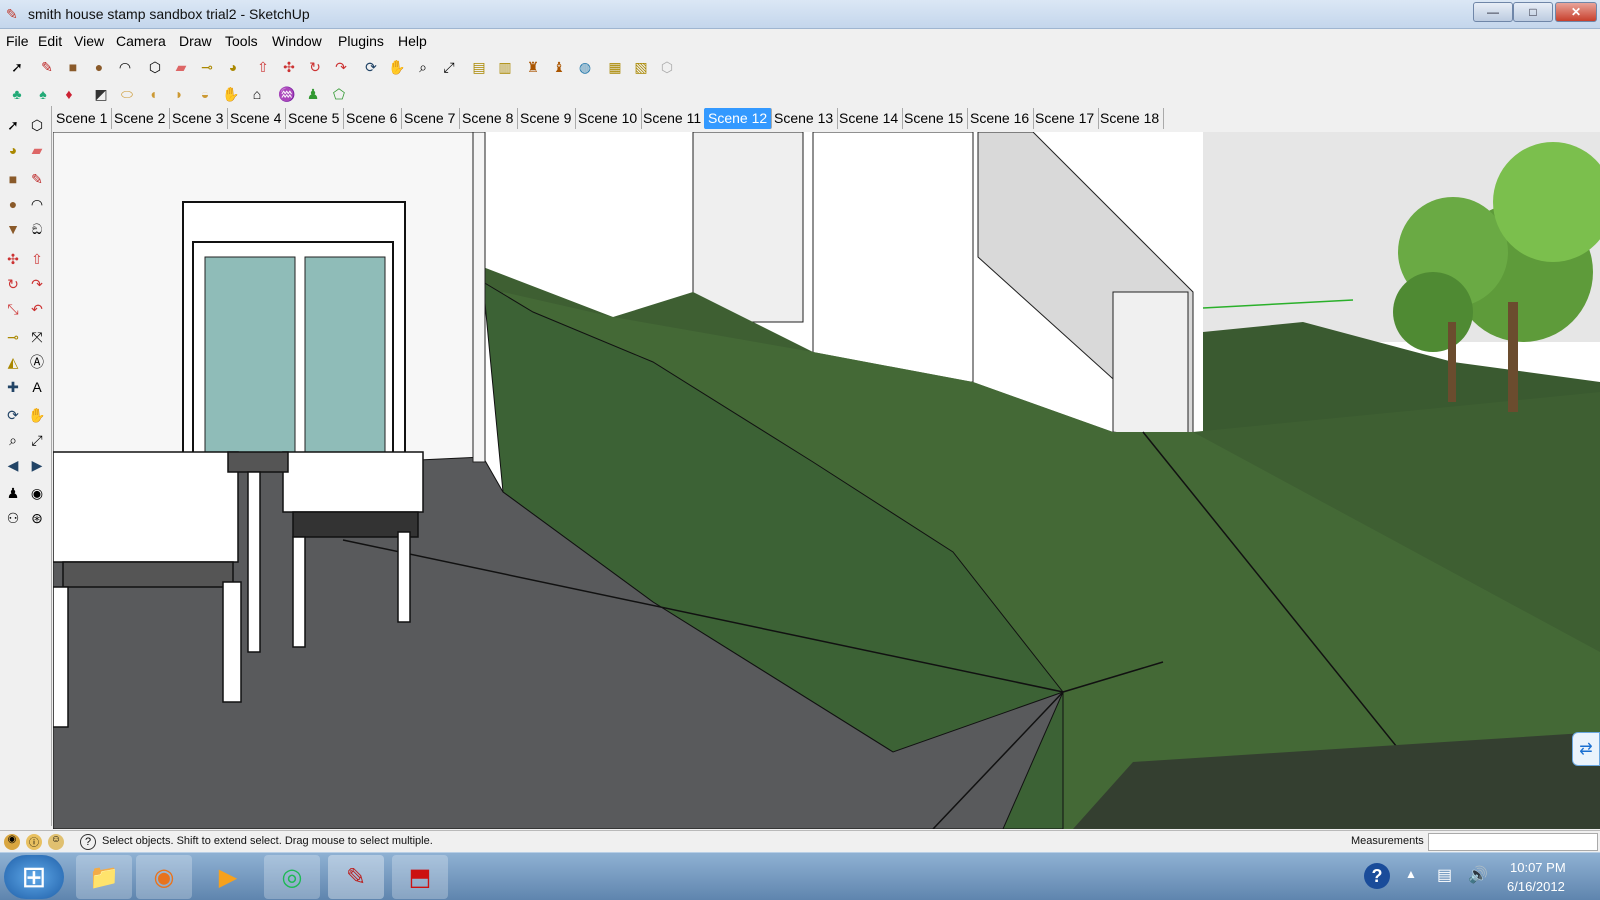 The image size is (1600, 900). I want to click on tab-scene-5: Scene 5, so click(314, 118).